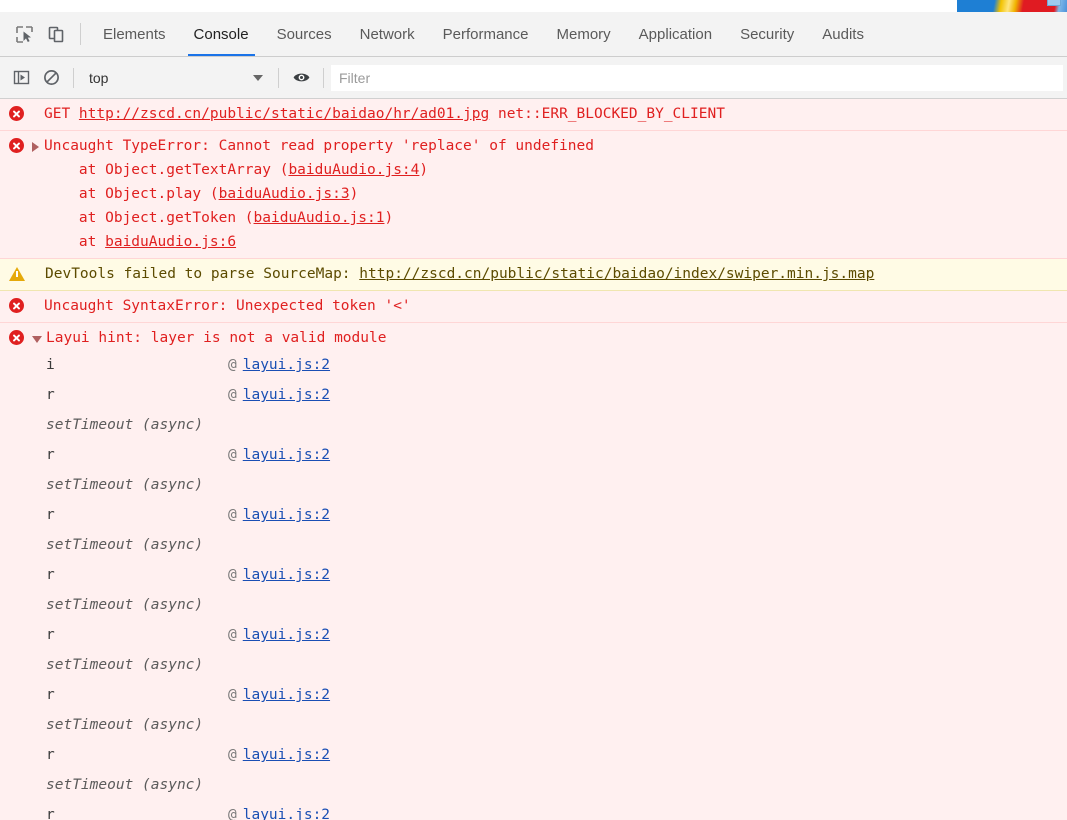 The width and height of the screenshot is (1067, 820). Describe the element at coordinates (176, 78) in the screenshot. I see `execution-context-select: top` at that location.